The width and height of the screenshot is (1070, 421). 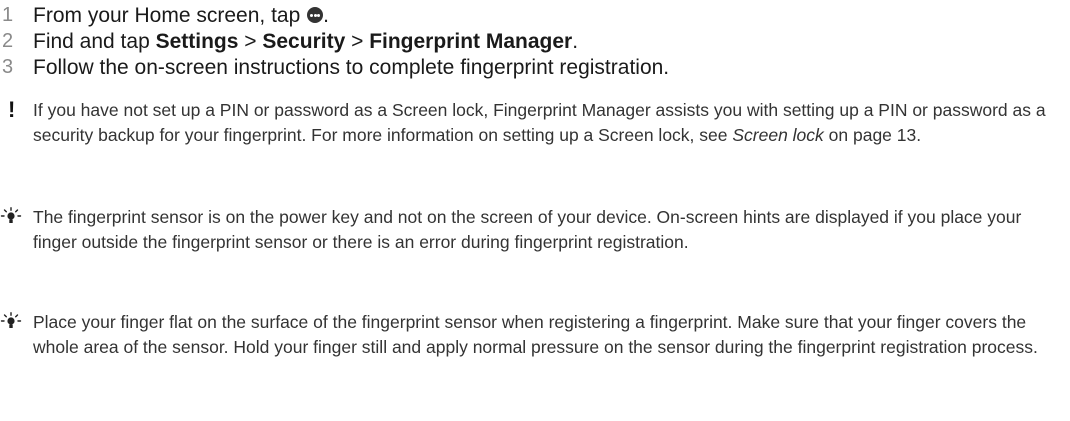 I want to click on security-label: Security, so click(x=304, y=41).